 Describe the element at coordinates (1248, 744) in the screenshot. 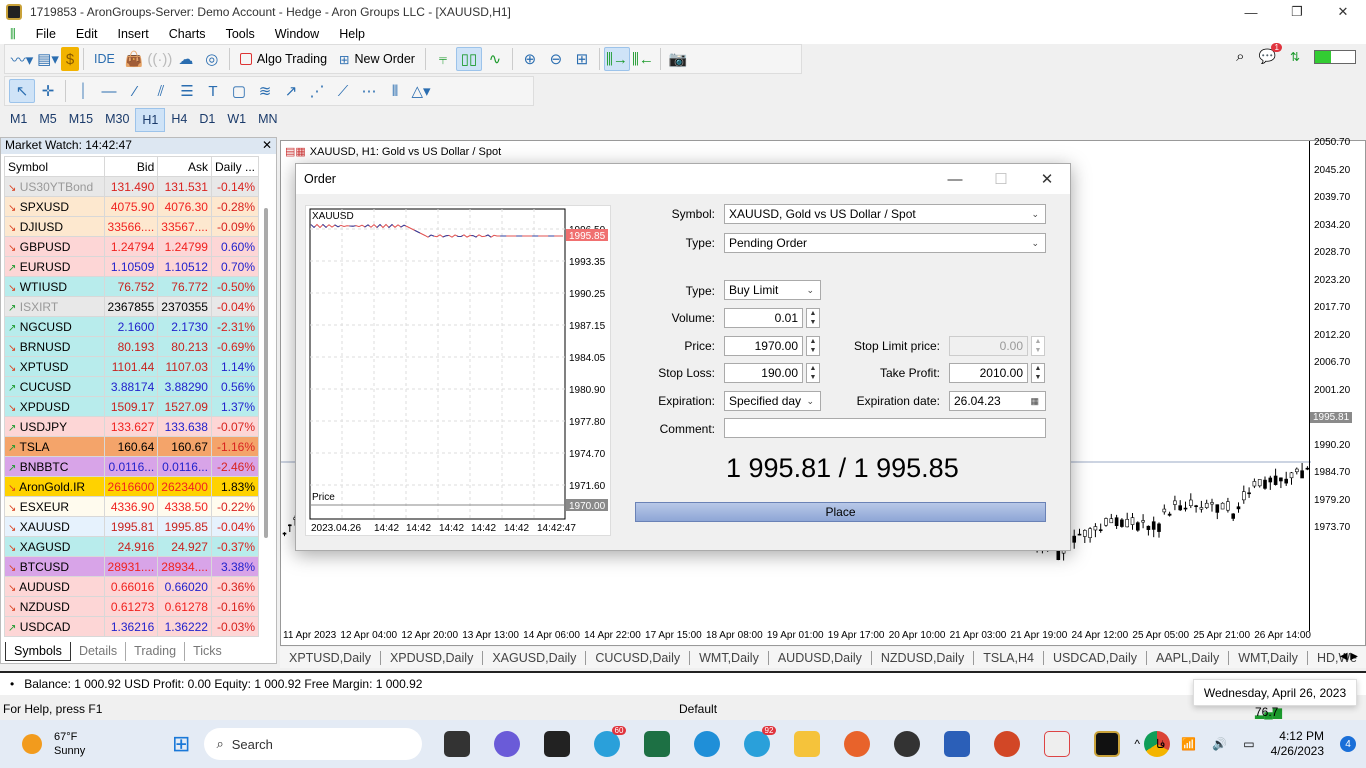

I see `battery-icon: ▭` at that location.